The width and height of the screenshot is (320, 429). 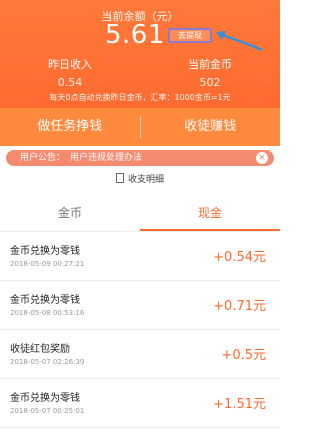 I want to click on tab-bar: 金币 现金, so click(x=140, y=213).